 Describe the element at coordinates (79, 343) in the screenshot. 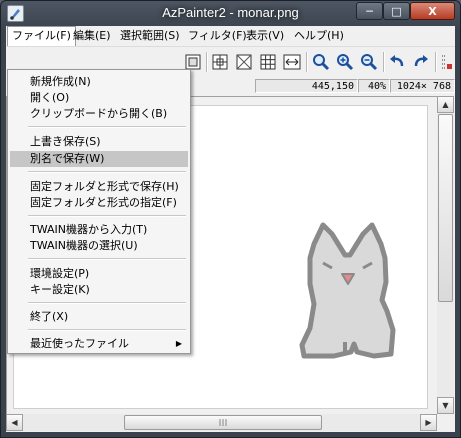

I see `menu-item-recent-files-label: 最近使ったファイル` at that location.